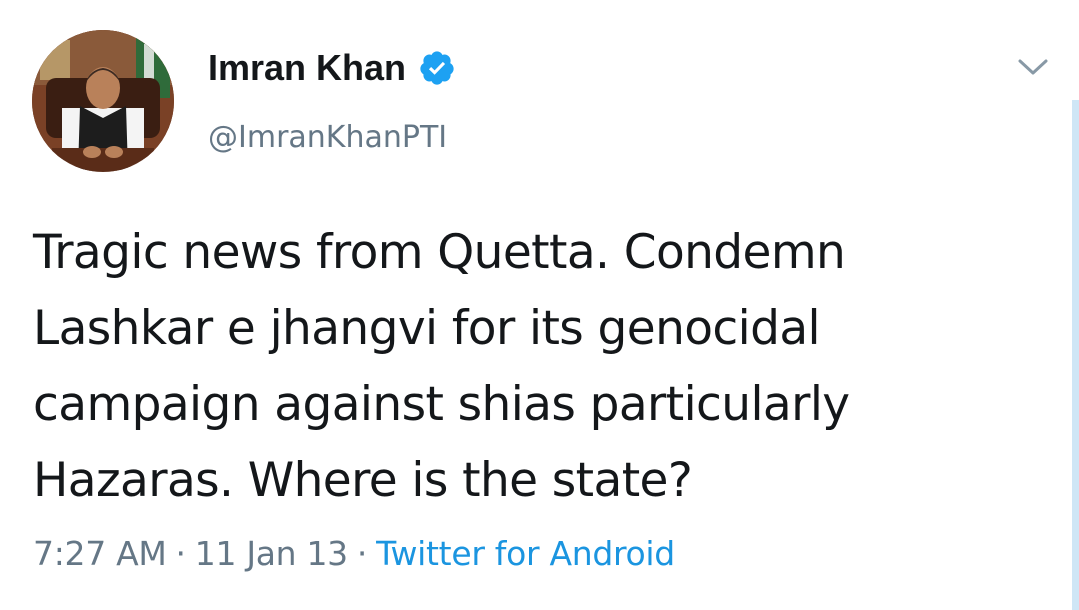  I want to click on tweet-line: Tragic news from Quetta. Condemn, so click(439, 252).